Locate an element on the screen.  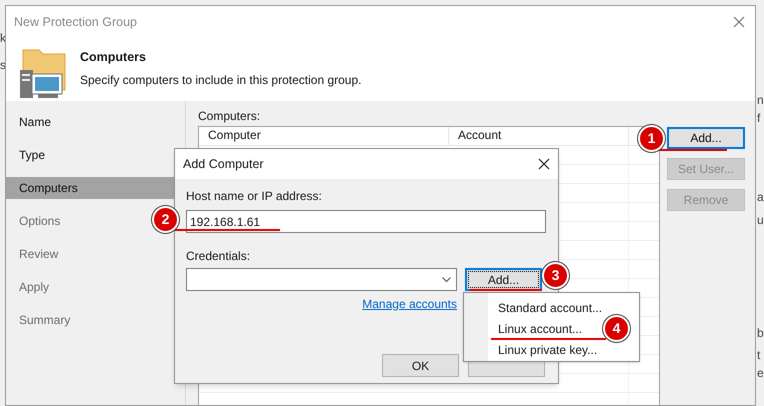
manage-accounts-link: Manage accounts is located at coordinates (409, 304).